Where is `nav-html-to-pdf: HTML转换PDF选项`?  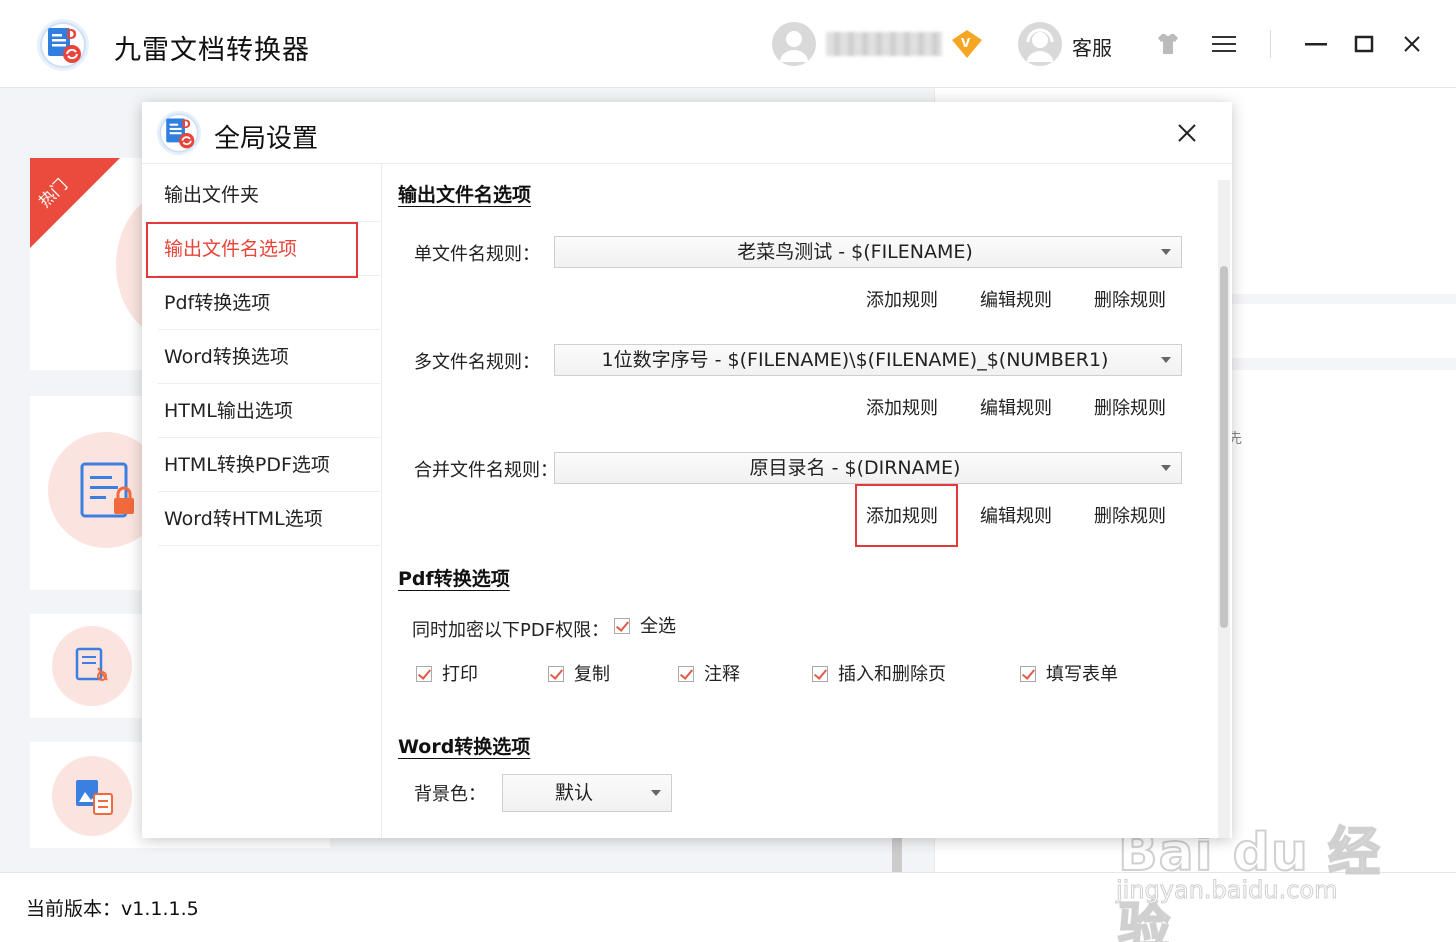 nav-html-to-pdf: HTML转换PDF选项 is located at coordinates (269, 465).